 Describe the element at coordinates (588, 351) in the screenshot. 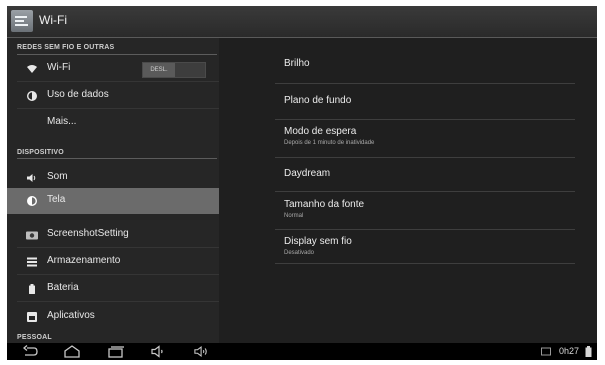

I see `battery-status-icon` at that location.